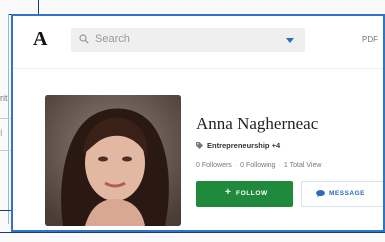 The image size is (385, 242). I want to click on background-partial-text: rit, so click(4, 98).